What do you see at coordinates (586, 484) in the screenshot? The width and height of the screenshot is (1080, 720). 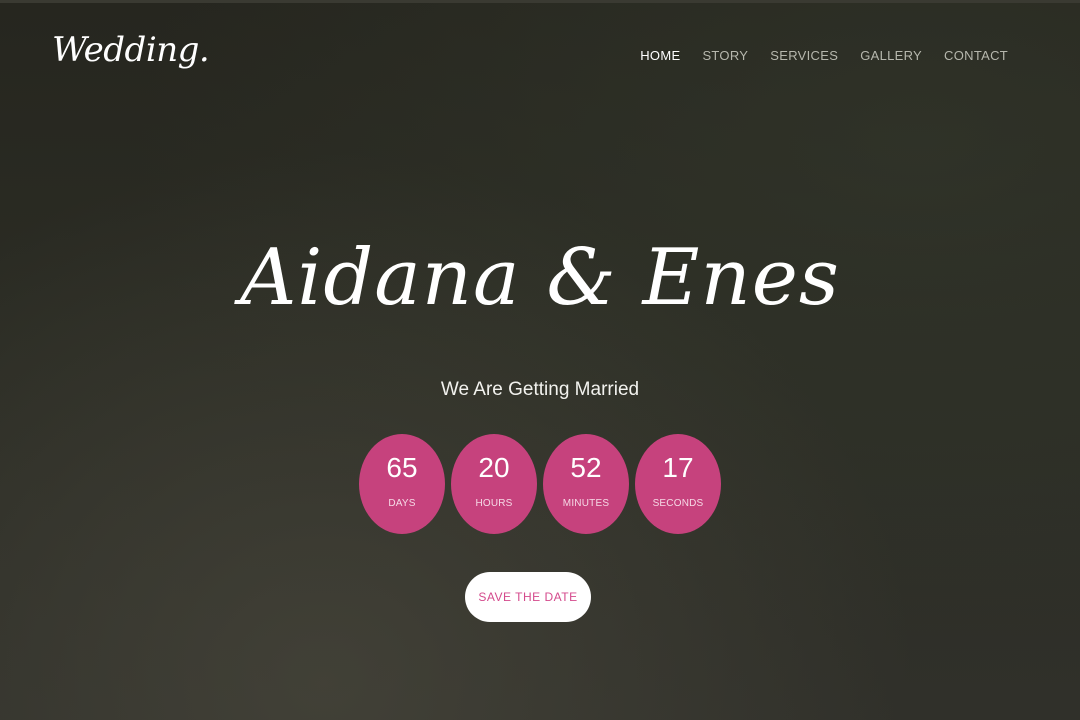 I see `countdown-minutes: 52 MINUTES` at bounding box center [586, 484].